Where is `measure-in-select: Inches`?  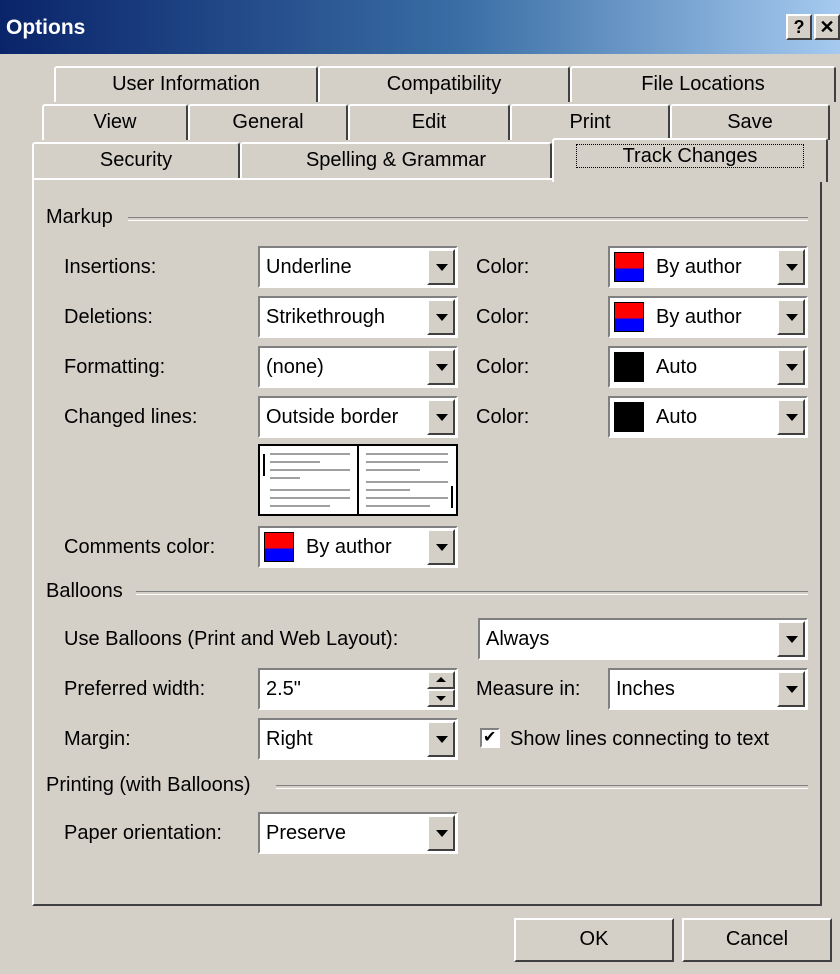 measure-in-select: Inches is located at coordinates (708, 689).